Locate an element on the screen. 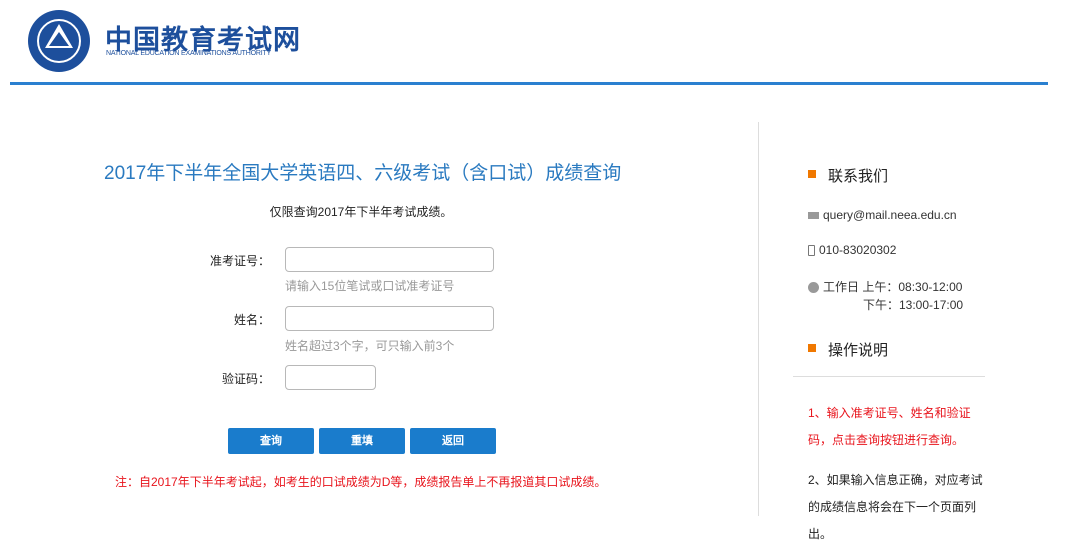 Image resolution: width=1080 pixels, height=550 pixels. page-subtitle: 仅限查询2017年下半年考试成绩。 is located at coordinates (361, 212).